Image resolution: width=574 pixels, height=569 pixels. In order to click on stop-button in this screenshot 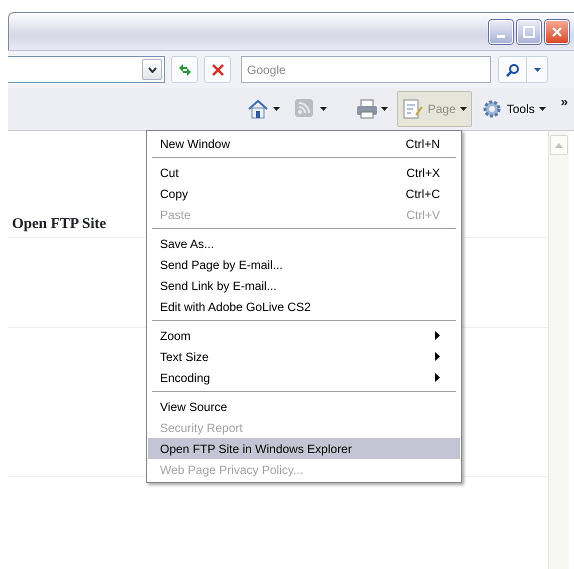, I will do `click(217, 69)`.